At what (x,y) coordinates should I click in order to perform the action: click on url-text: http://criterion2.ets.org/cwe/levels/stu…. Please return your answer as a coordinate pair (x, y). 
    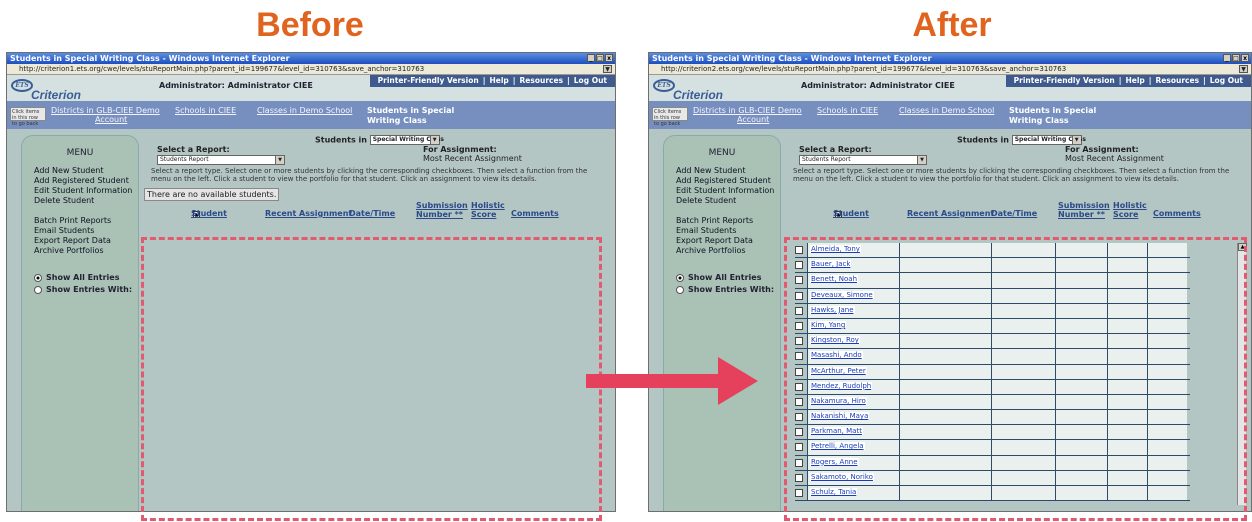
    Looking at the image, I should click on (864, 69).